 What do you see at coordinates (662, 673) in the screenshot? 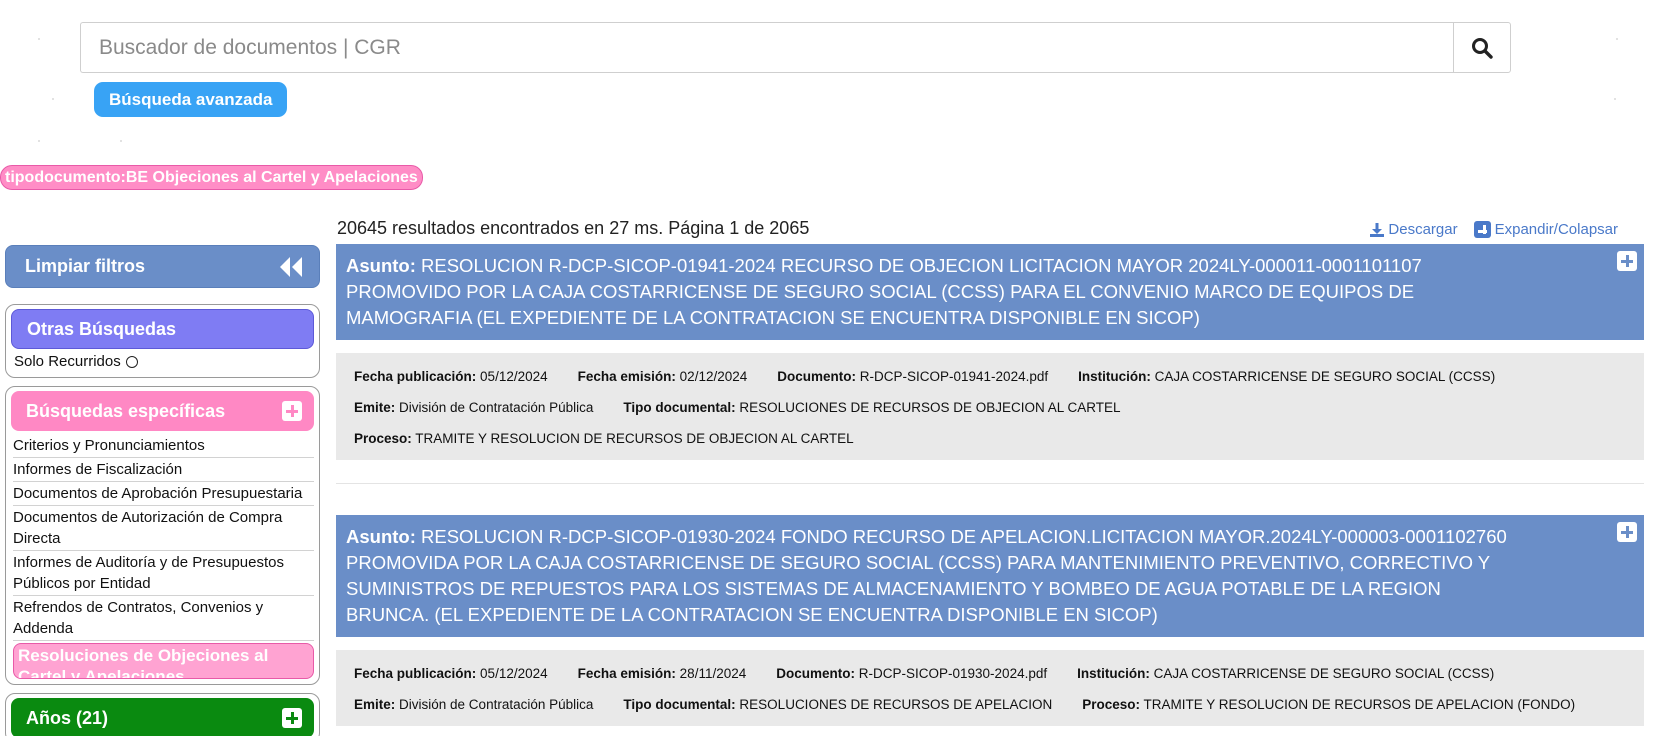
I see `fecha-emision: Fecha emisión: 28/11/2024` at bounding box center [662, 673].